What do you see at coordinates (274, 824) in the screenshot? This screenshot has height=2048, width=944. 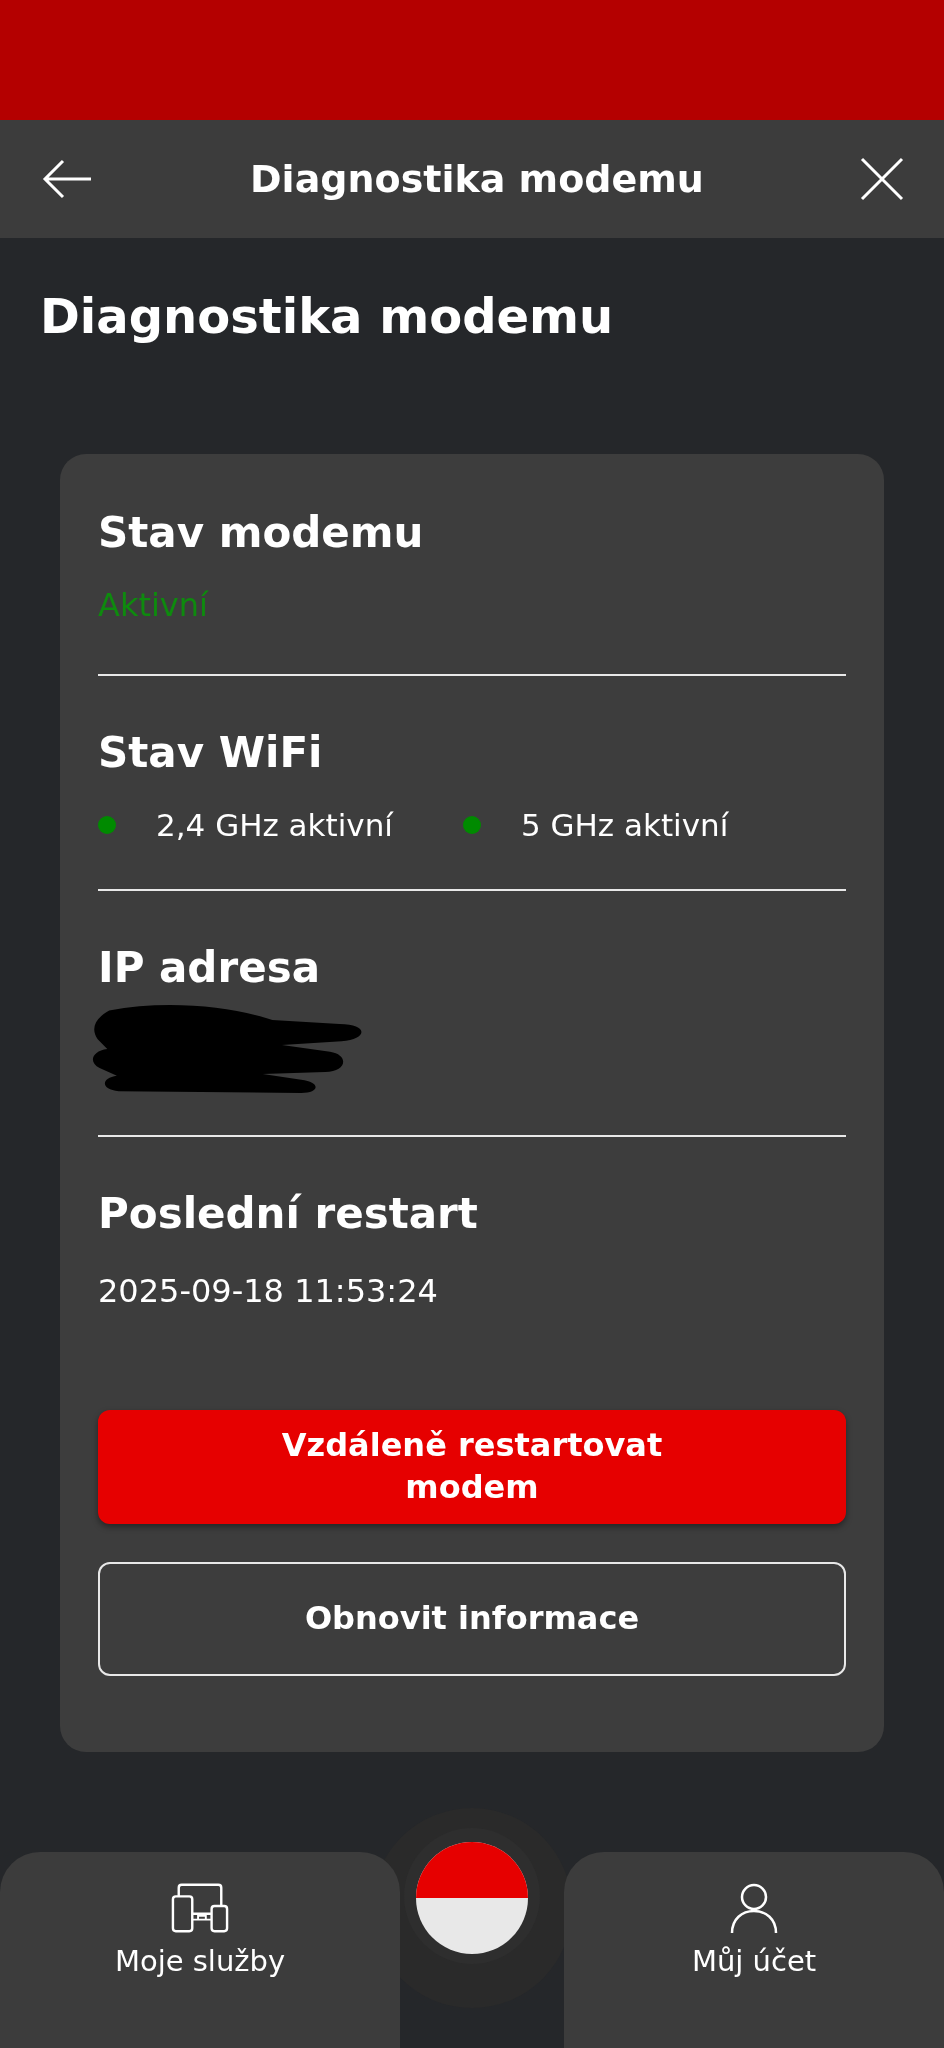 I see `wifi-status: 2,4 GHz aktivní` at bounding box center [274, 824].